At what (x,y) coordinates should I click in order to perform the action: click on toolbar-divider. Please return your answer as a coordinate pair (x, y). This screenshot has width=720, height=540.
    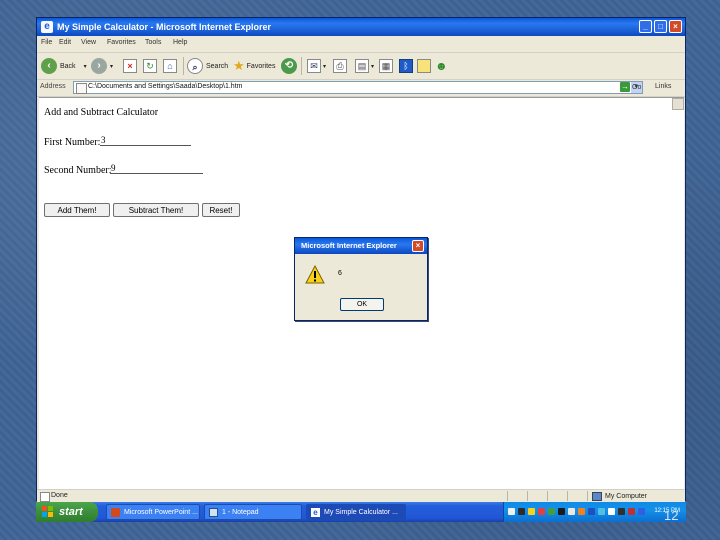
    Looking at the image, I should click on (301, 66).